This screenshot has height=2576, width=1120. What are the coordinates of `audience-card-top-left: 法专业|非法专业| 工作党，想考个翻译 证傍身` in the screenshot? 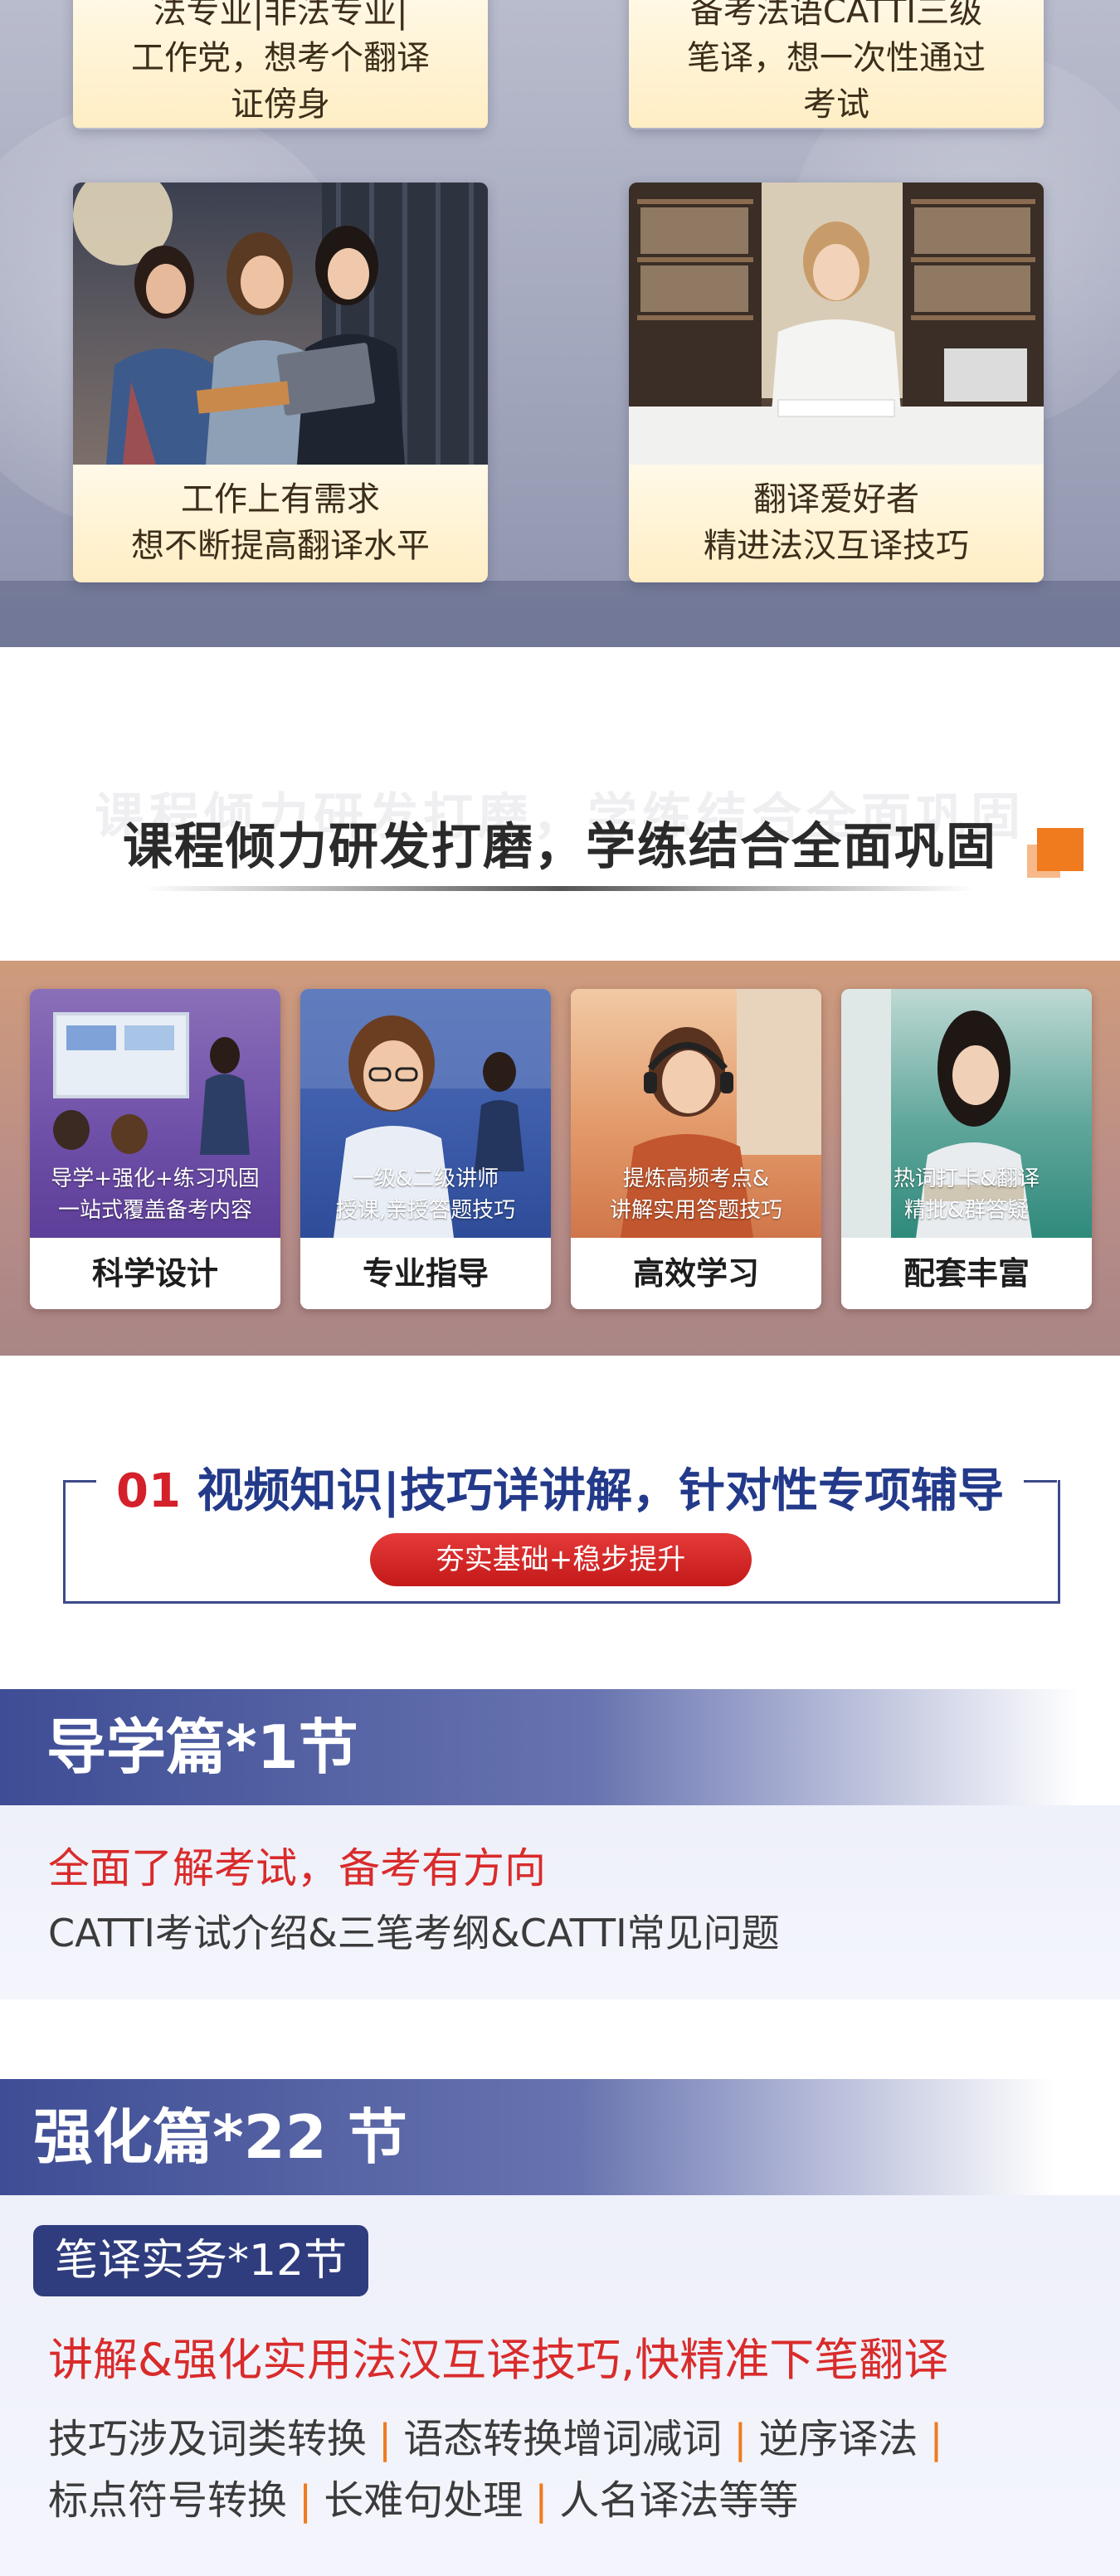 It's located at (280, 64).